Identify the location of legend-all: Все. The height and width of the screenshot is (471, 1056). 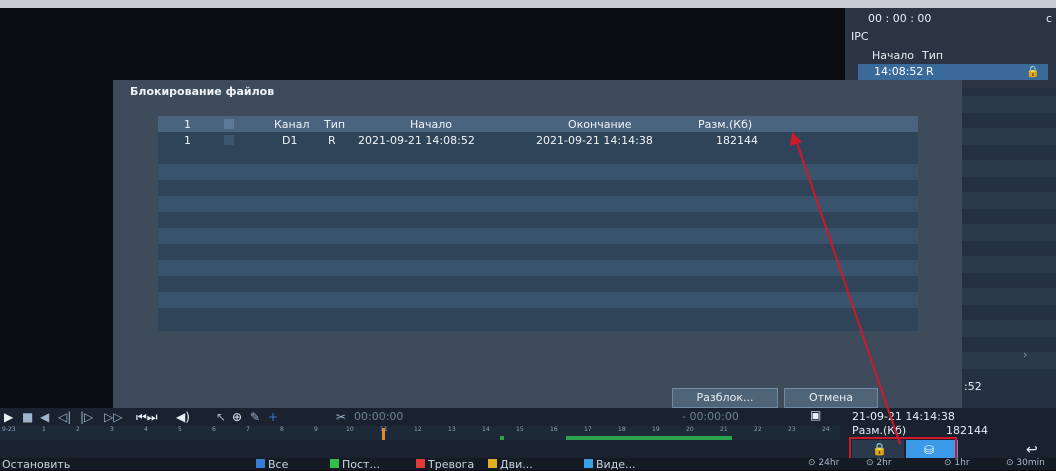
(278, 464).